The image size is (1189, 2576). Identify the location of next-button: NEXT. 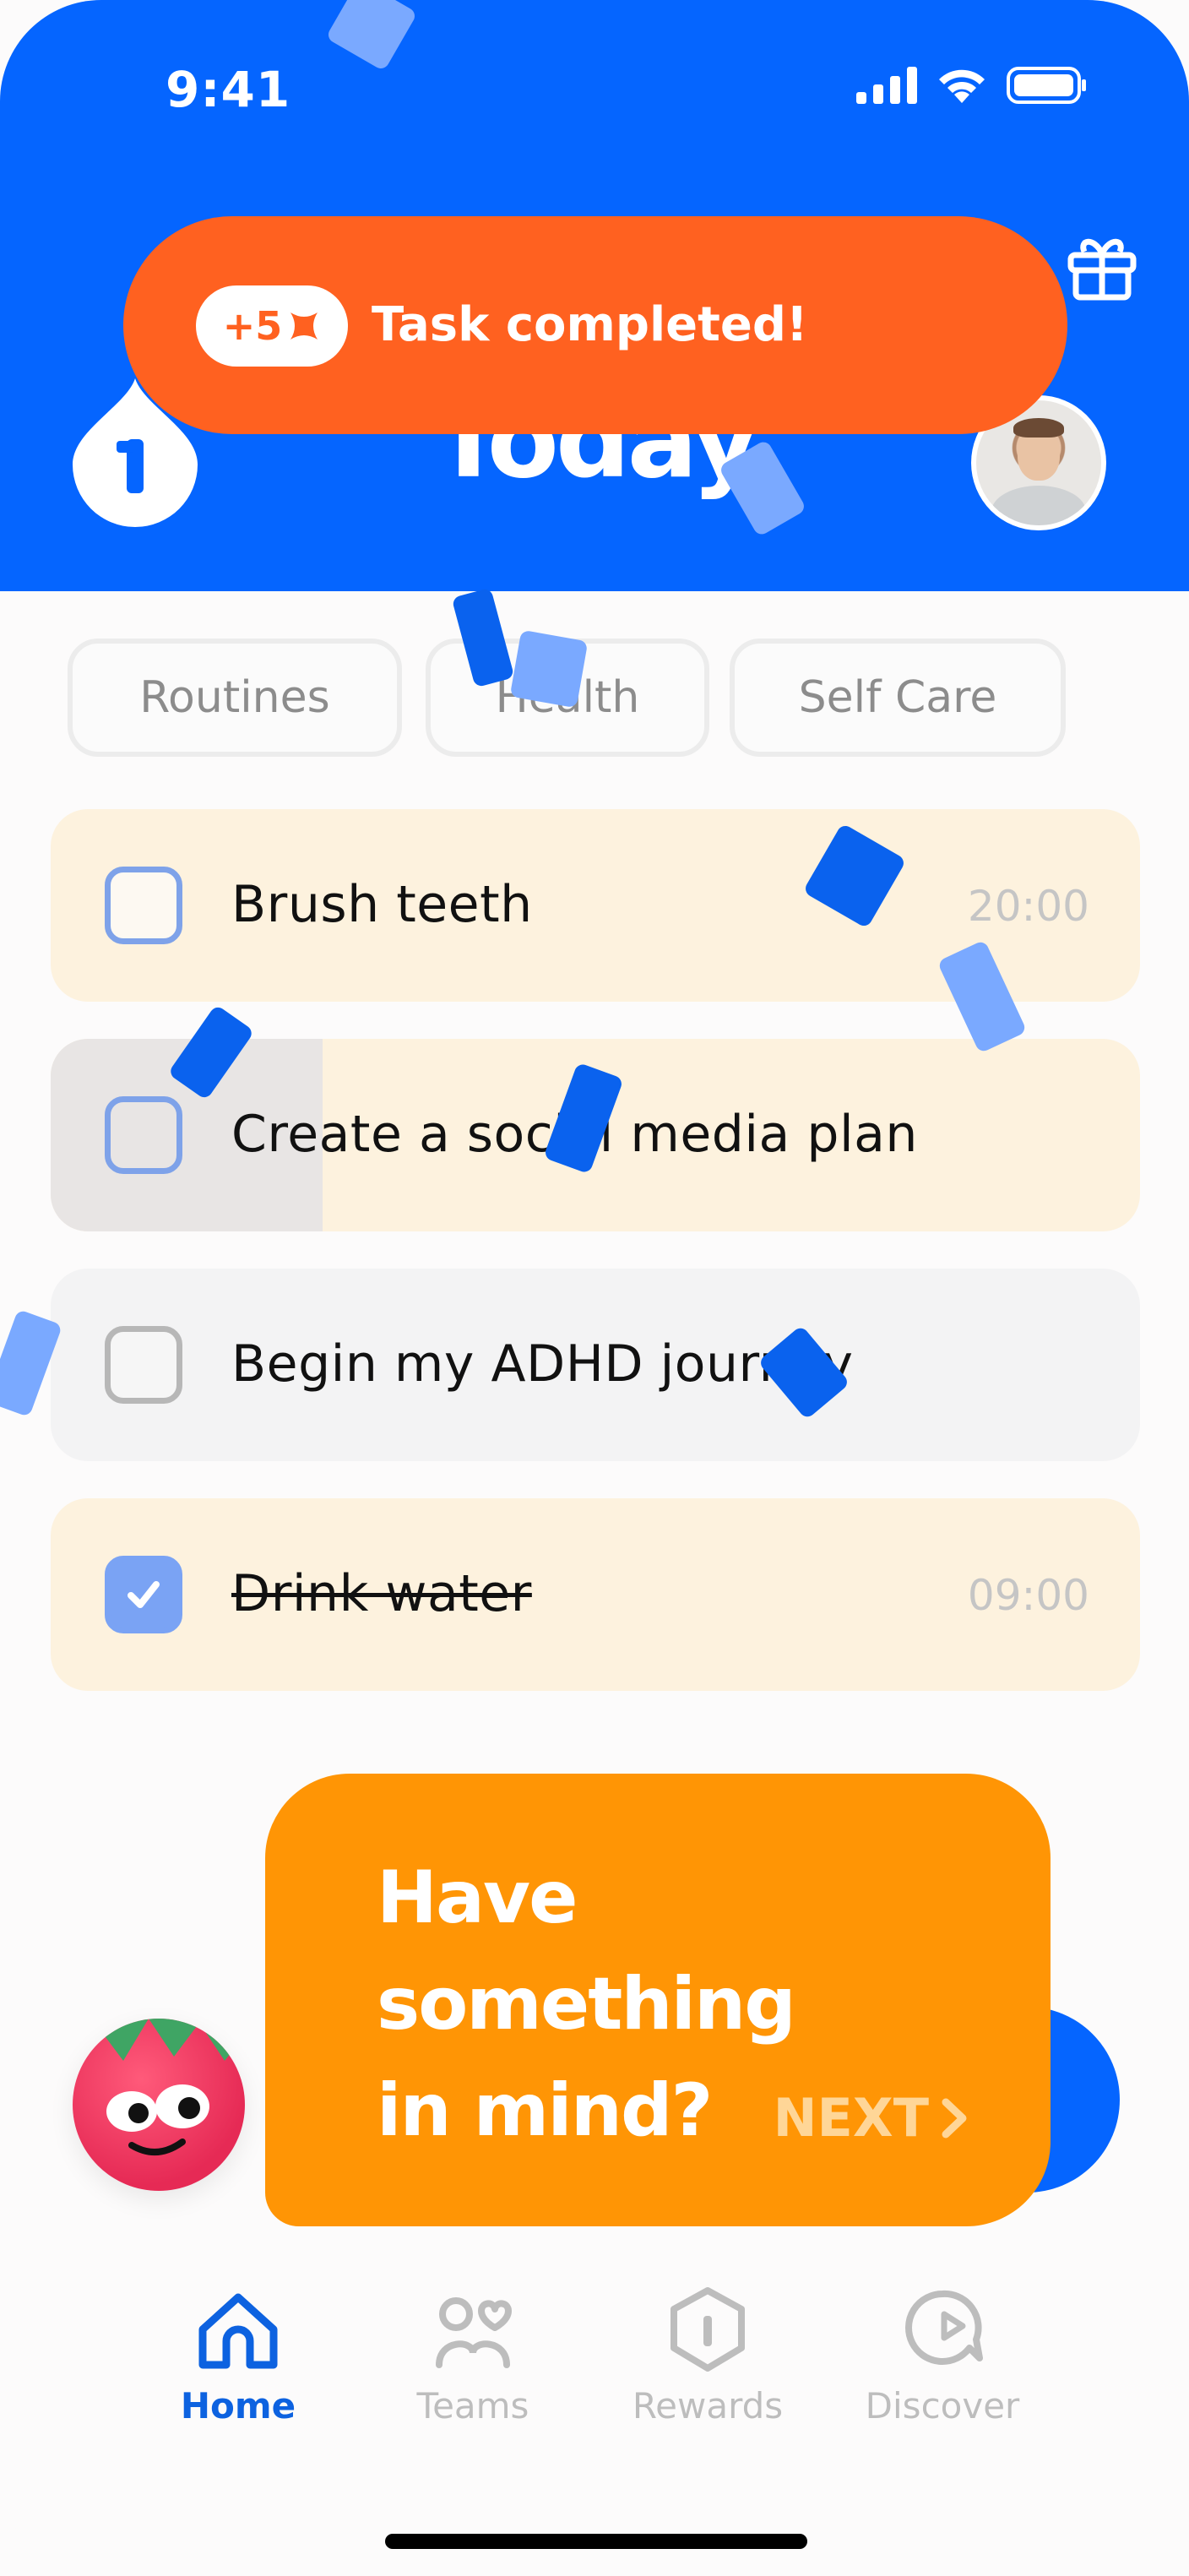
(871, 2118).